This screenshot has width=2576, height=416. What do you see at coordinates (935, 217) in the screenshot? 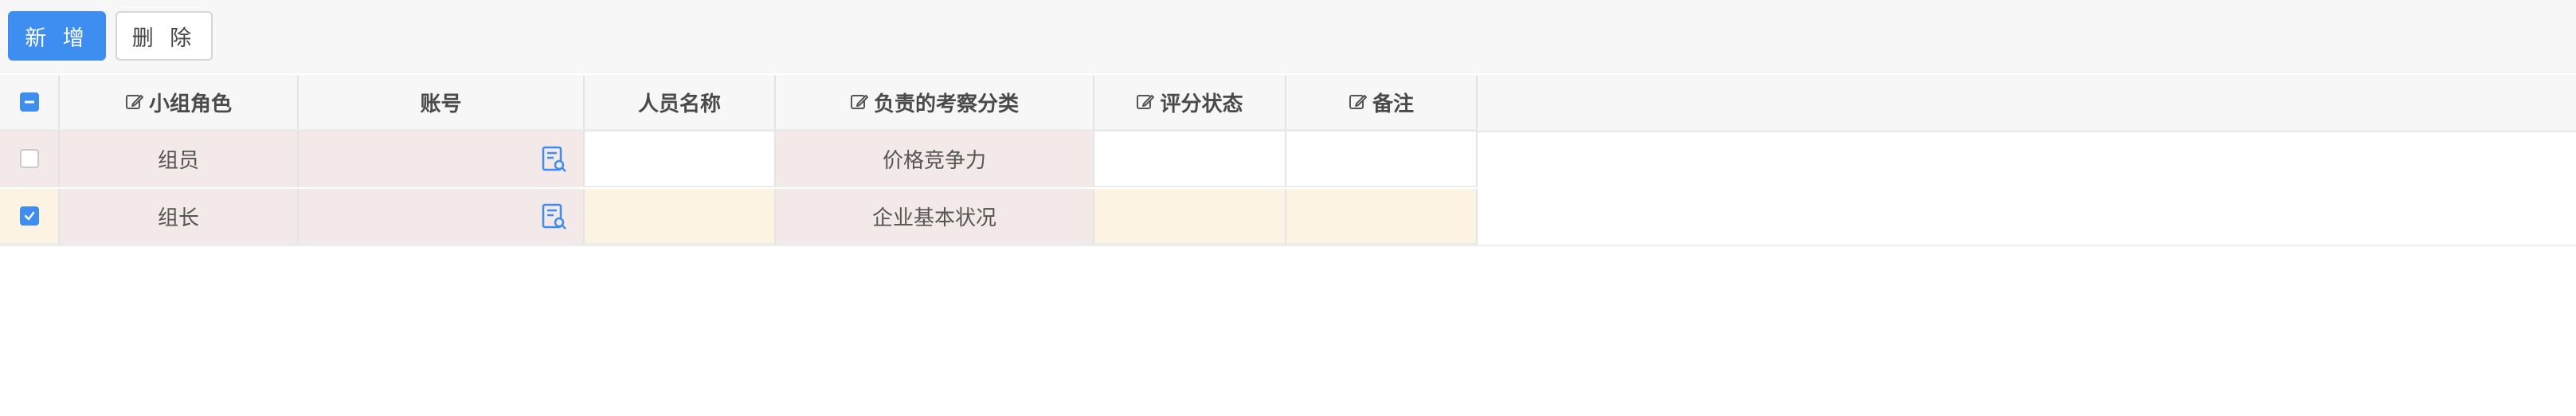
I see `category-cell: 企业基本状况` at bounding box center [935, 217].